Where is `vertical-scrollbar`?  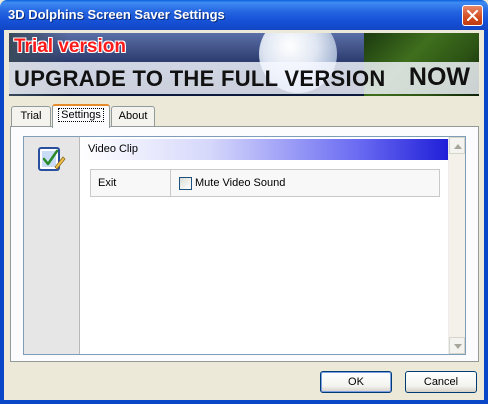
vertical-scrollbar is located at coordinates (456, 245).